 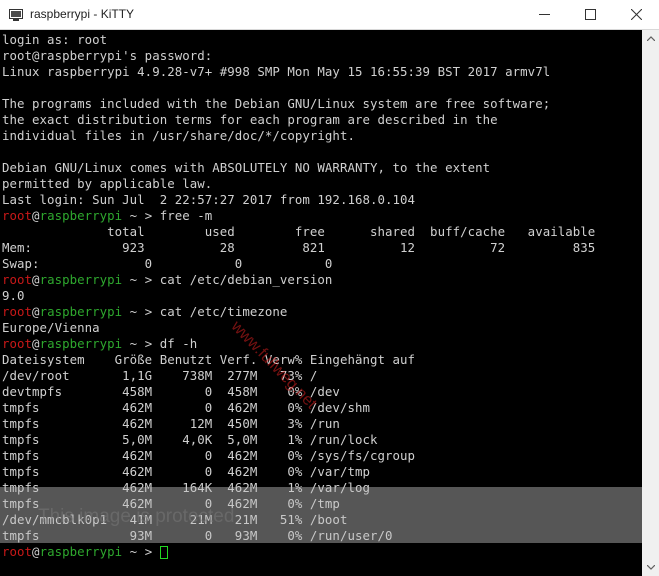 I want to click on minimize-icon, so click(x=544, y=14).